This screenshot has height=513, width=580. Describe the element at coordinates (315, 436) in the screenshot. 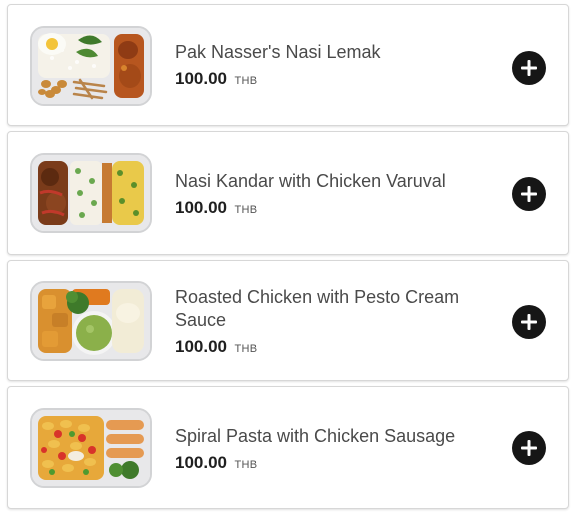

I see `item-name: Spiral Pasta with Chicken Sausage` at that location.